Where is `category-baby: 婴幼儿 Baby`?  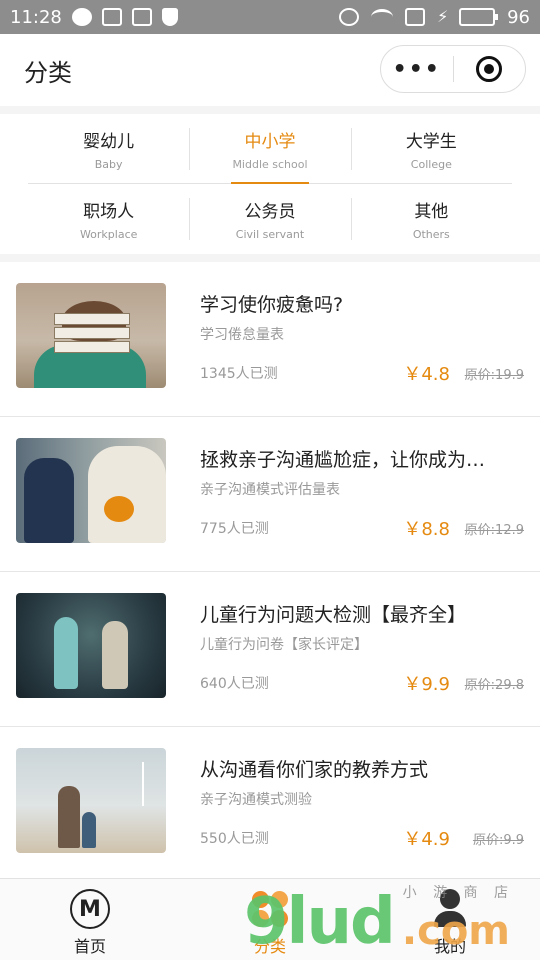 category-baby: 婴幼儿 Baby is located at coordinates (108, 149).